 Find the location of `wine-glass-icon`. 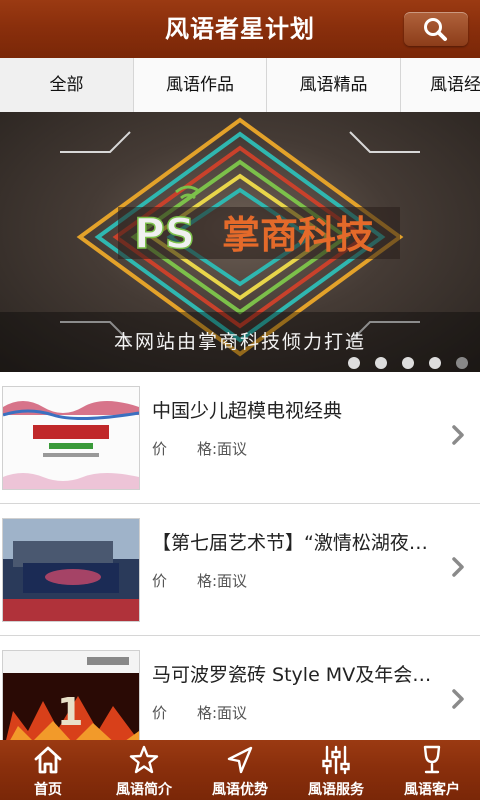

wine-glass-icon is located at coordinates (432, 759).